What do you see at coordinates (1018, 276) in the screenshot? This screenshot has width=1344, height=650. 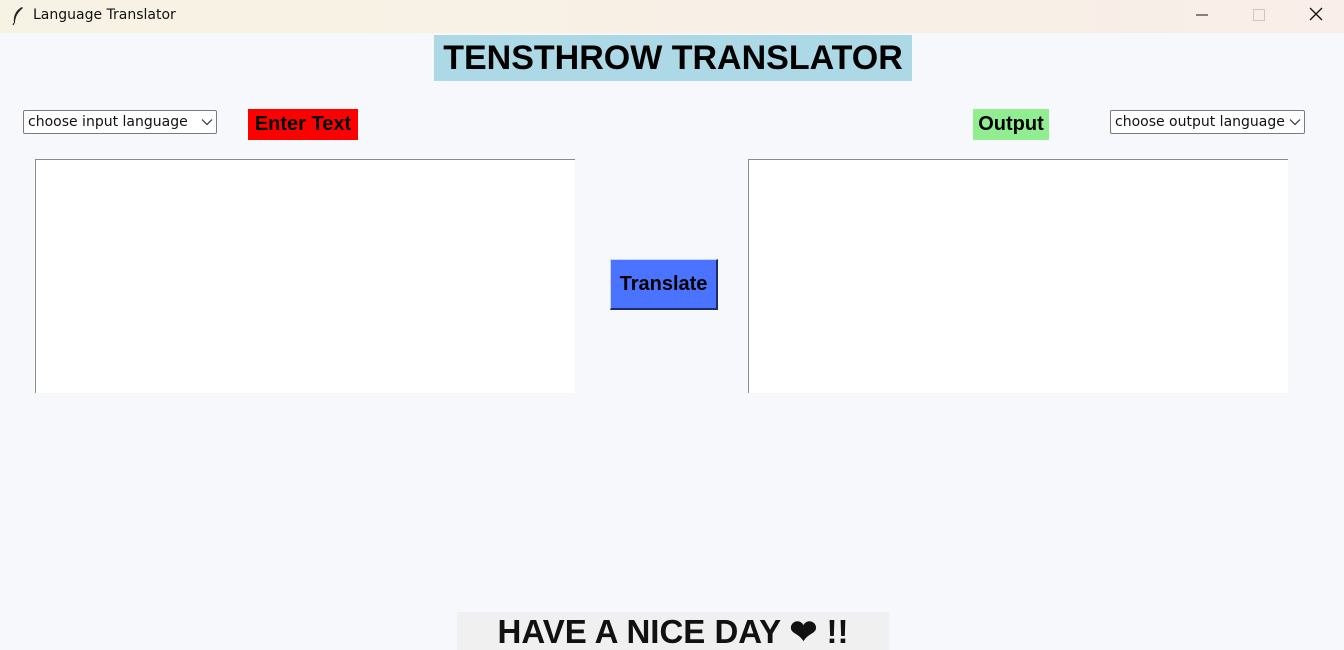 I see `output-text-area` at bounding box center [1018, 276].